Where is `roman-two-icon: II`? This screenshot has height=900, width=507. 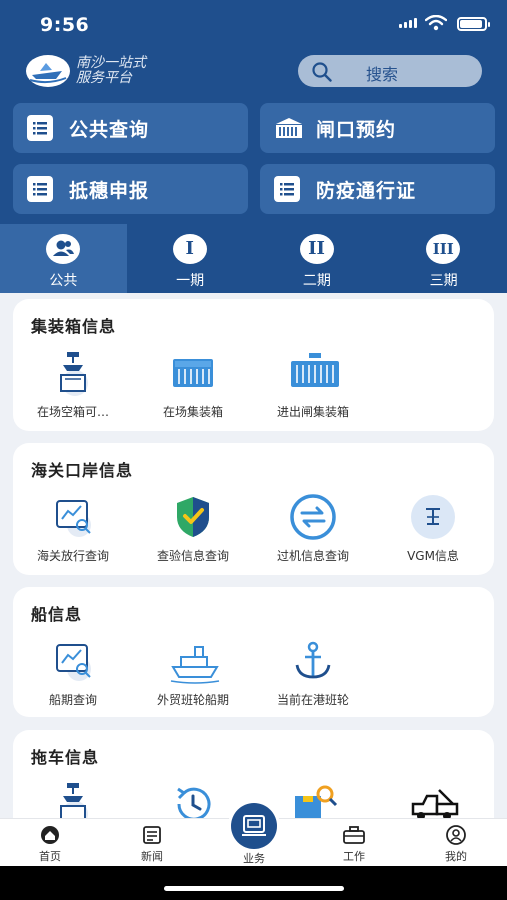 roman-two-icon: II is located at coordinates (316, 249).